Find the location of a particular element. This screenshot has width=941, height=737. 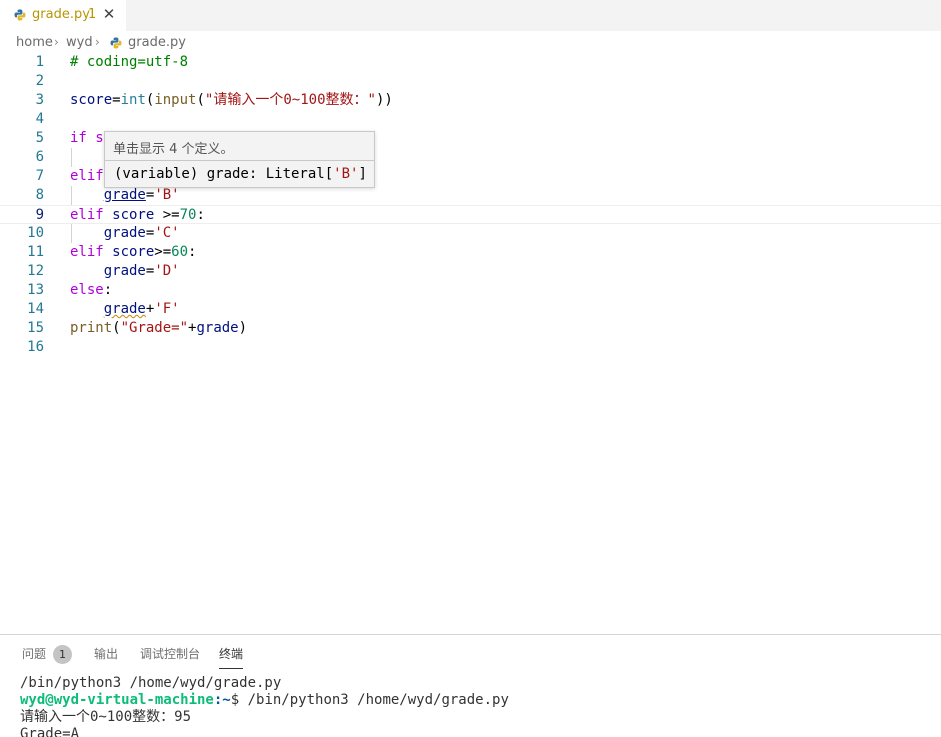

string-token: "Grade=" is located at coordinates (154, 328).